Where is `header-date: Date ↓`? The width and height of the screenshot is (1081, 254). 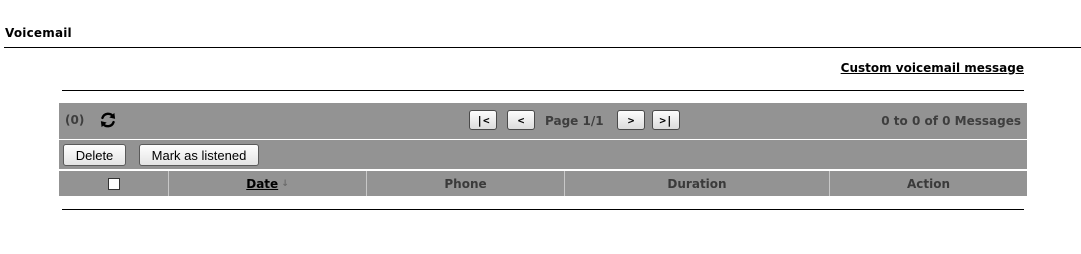
header-date: Date ↓ is located at coordinates (268, 183).